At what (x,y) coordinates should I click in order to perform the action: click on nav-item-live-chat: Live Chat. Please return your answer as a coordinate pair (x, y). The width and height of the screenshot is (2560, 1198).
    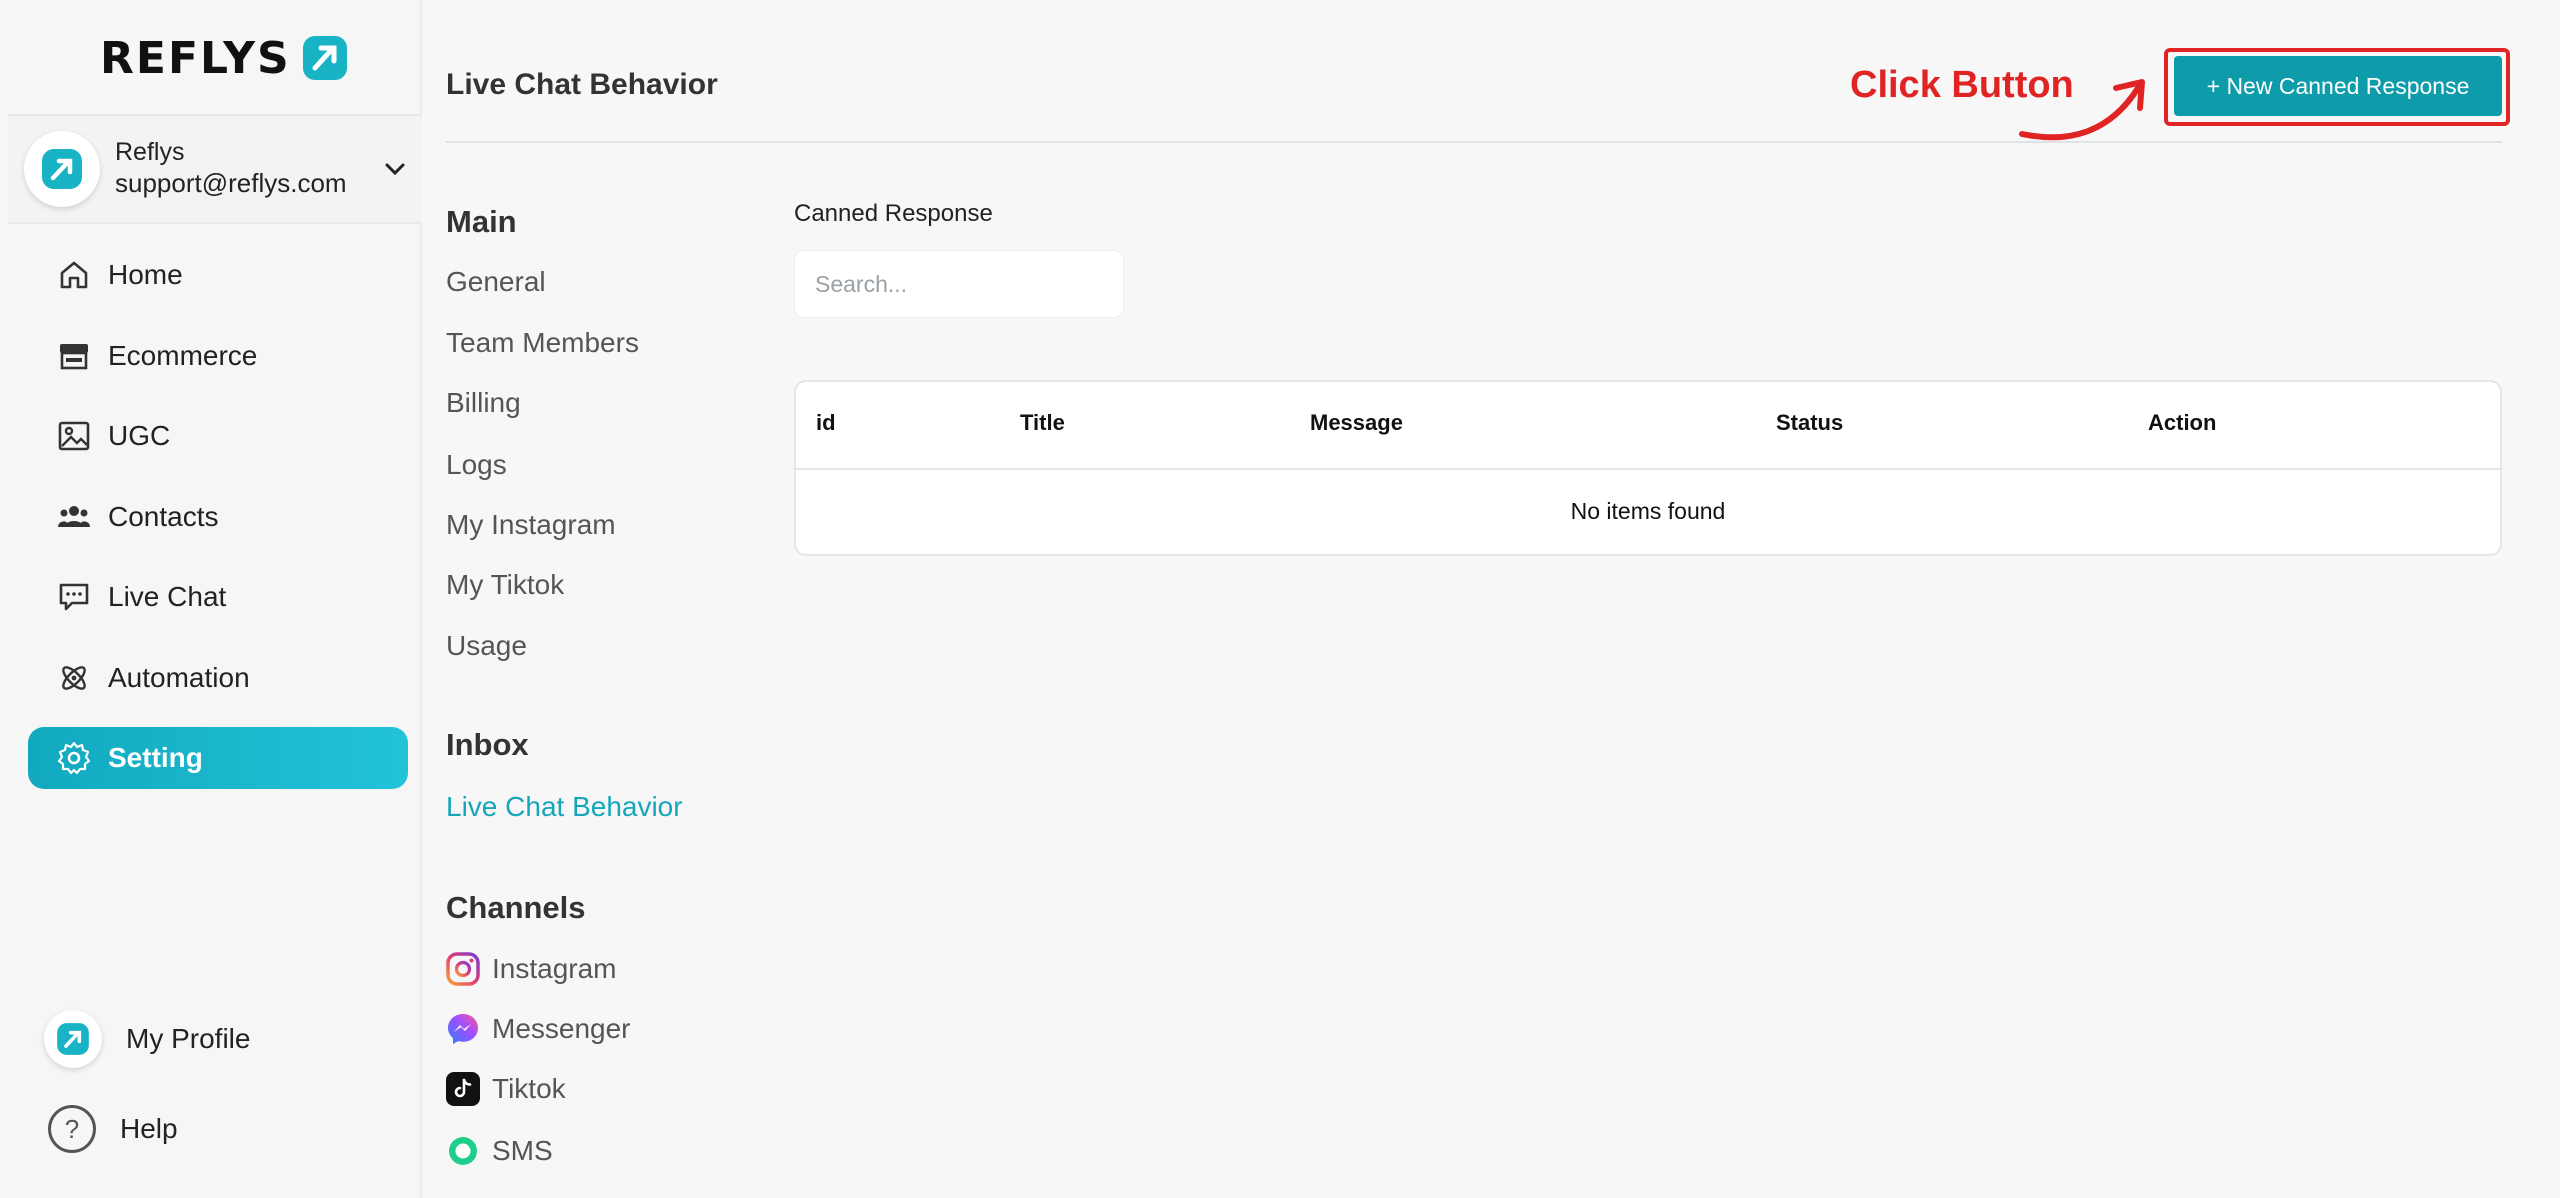
    Looking at the image, I should click on (218, 597).